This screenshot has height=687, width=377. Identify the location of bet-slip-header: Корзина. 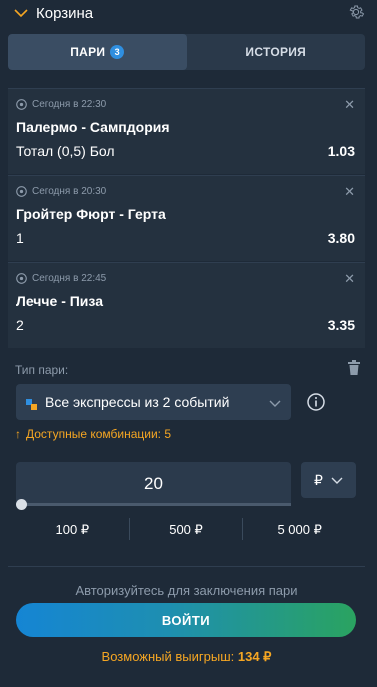
(188, 13).